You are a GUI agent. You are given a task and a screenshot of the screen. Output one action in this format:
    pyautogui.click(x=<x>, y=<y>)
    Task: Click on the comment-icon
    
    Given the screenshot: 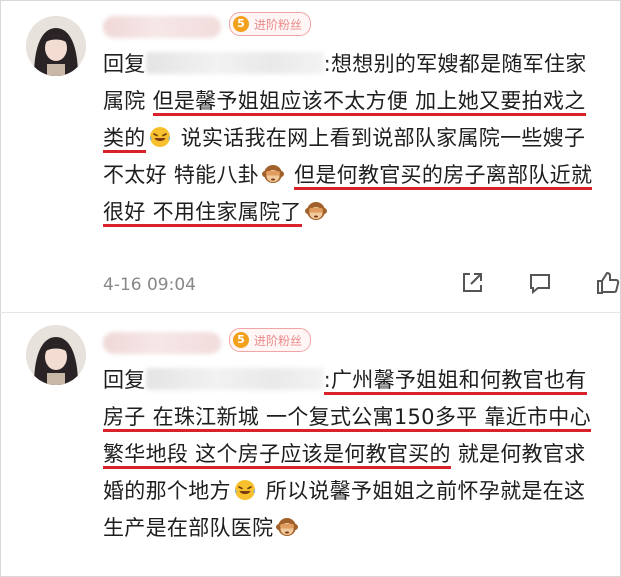 What is the action you would take?
    pyautogui.click(x=540, y=283)
    